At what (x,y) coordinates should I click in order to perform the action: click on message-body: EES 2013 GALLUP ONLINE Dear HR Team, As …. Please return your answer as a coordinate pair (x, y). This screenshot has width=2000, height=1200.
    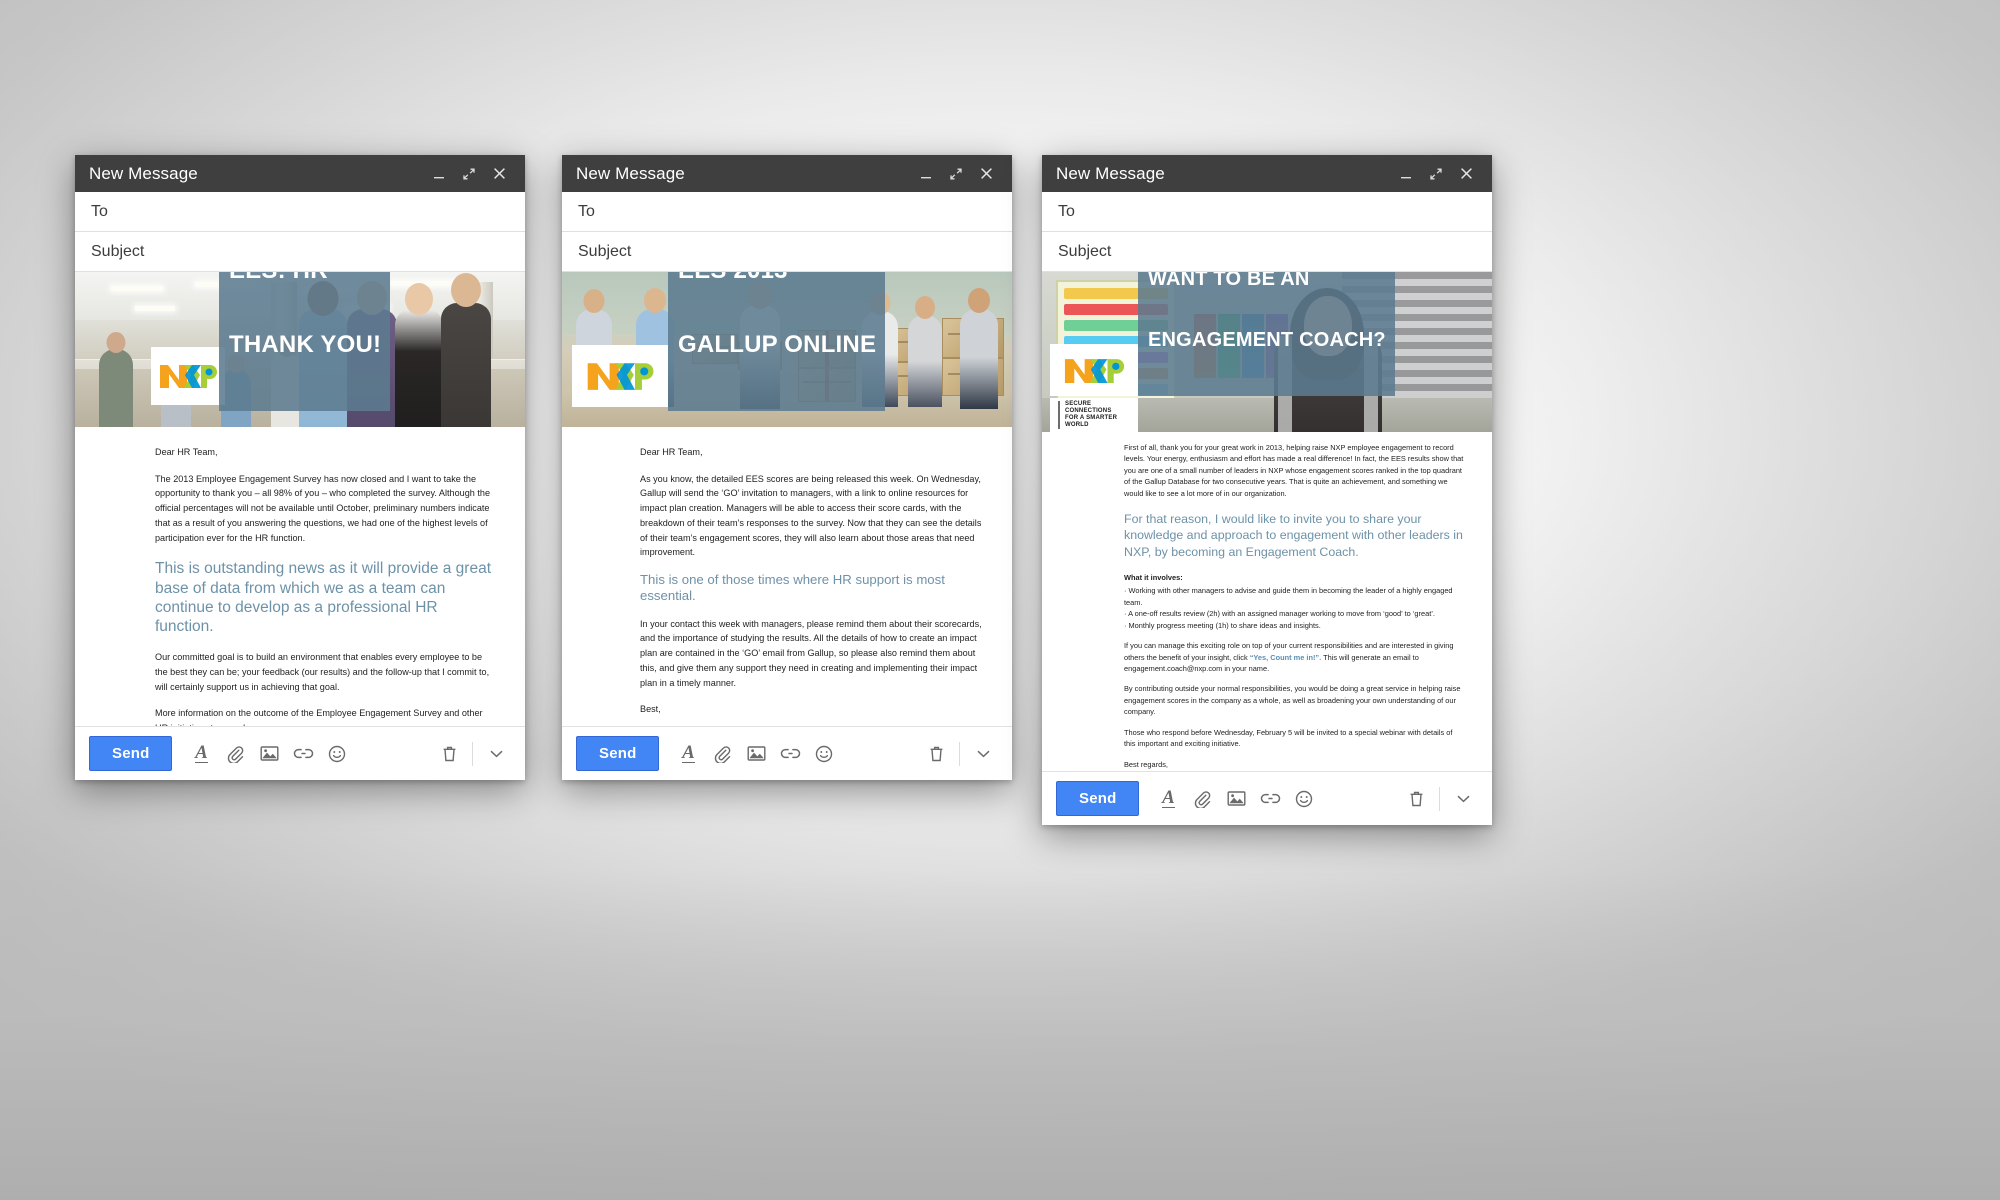
    Looking at the image, I should click on (787, 499).